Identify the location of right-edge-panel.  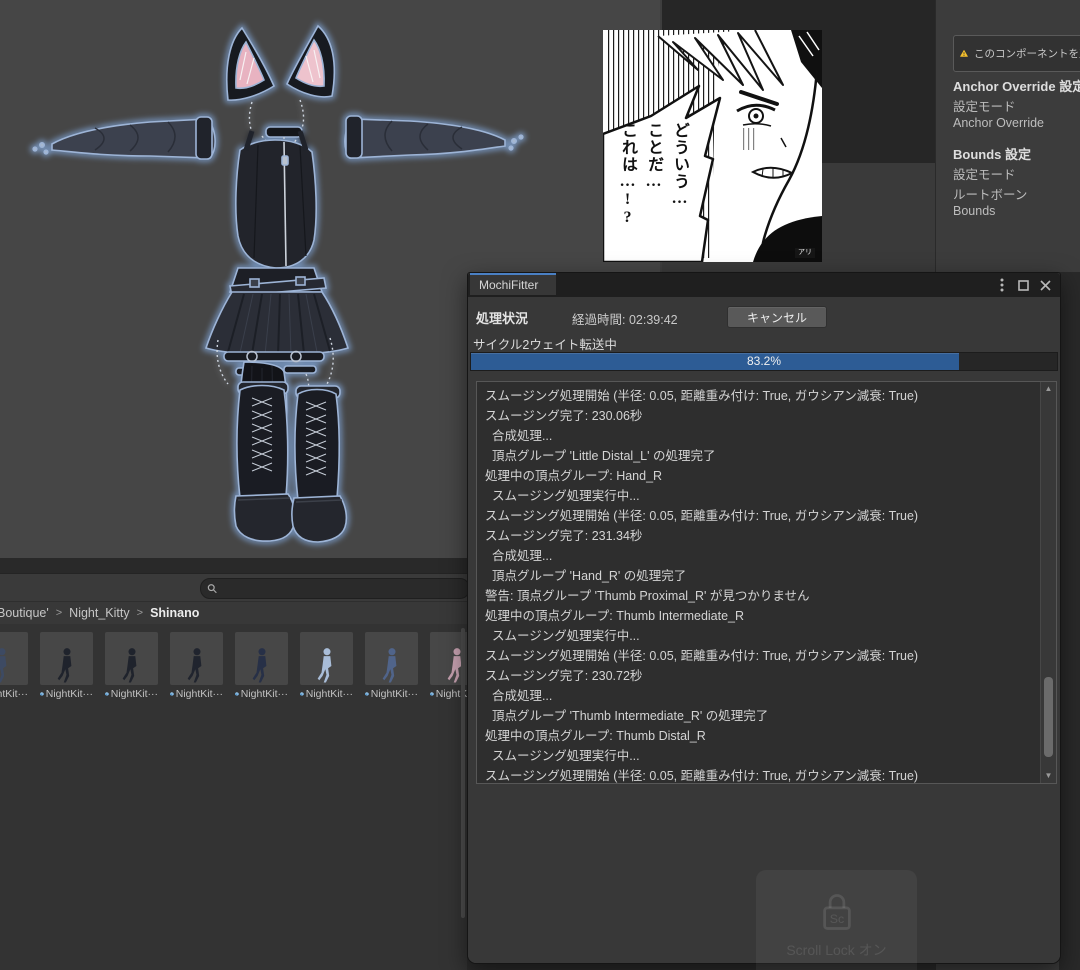
(1069, 621).